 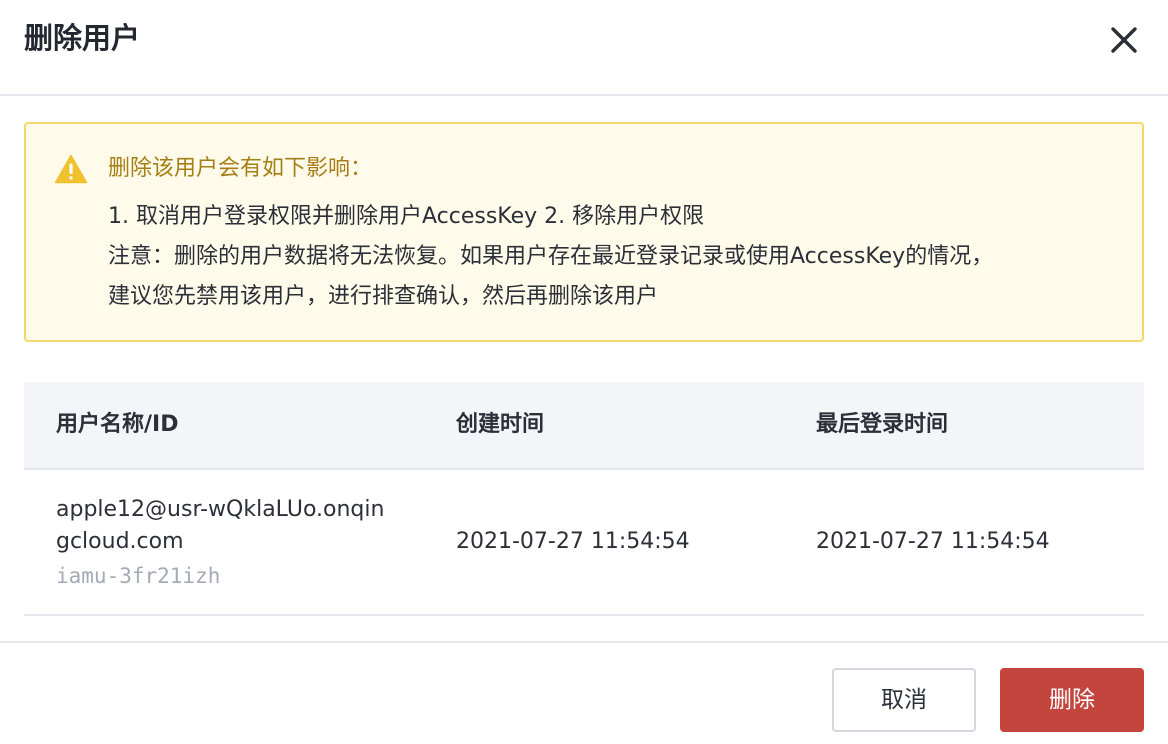 I want to click on last-login-time: 2021-07-27 11:54:54, so click(x=933, y=541).